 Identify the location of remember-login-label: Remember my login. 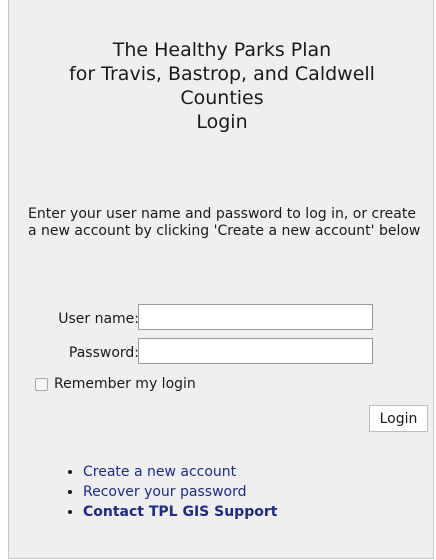
(125, 384).